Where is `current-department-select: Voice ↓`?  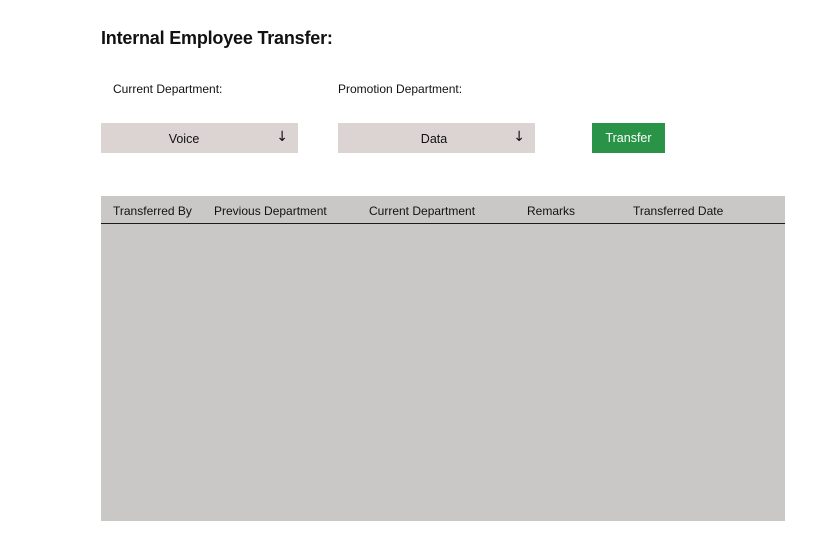 current-department-select: Voice ↓ is located at coordinates (199, 138).